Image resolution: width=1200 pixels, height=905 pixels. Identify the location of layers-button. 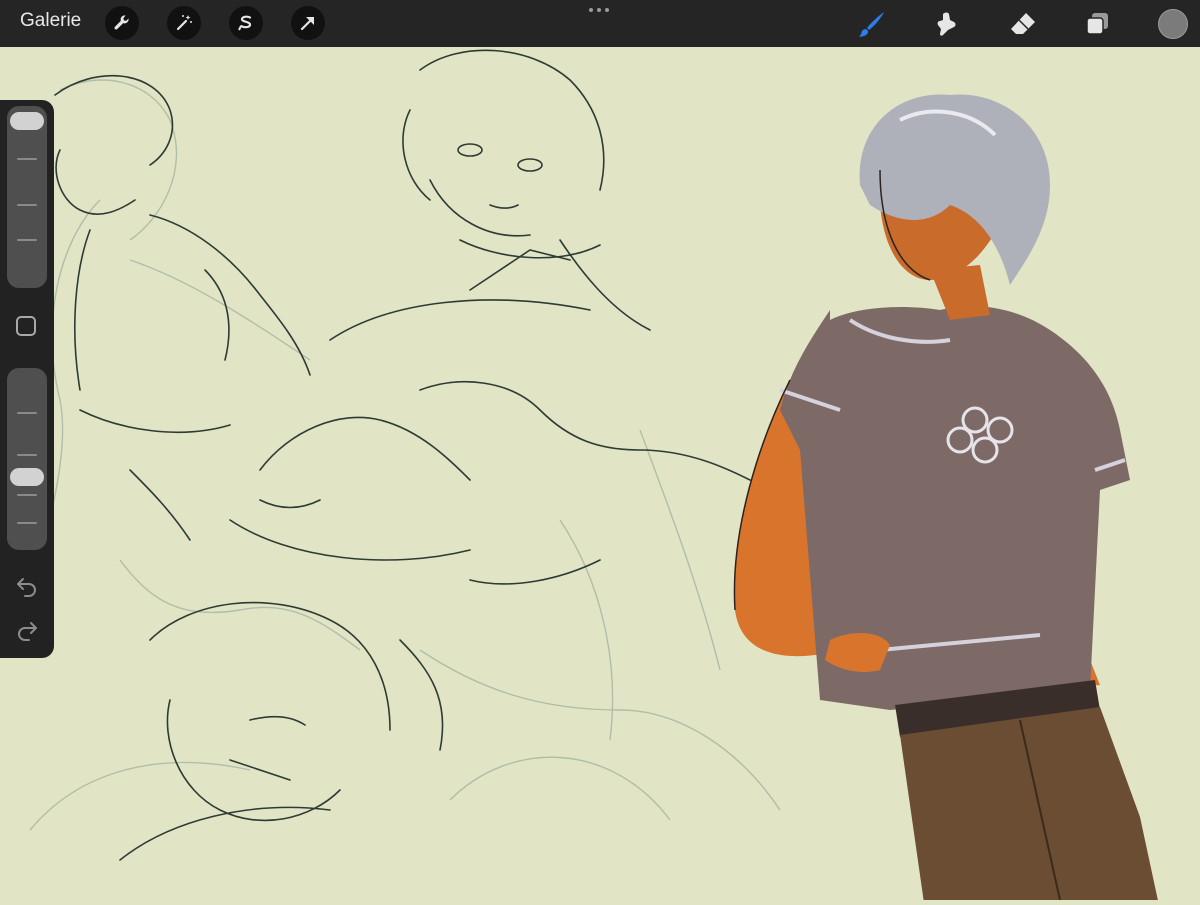
(1098, 24).